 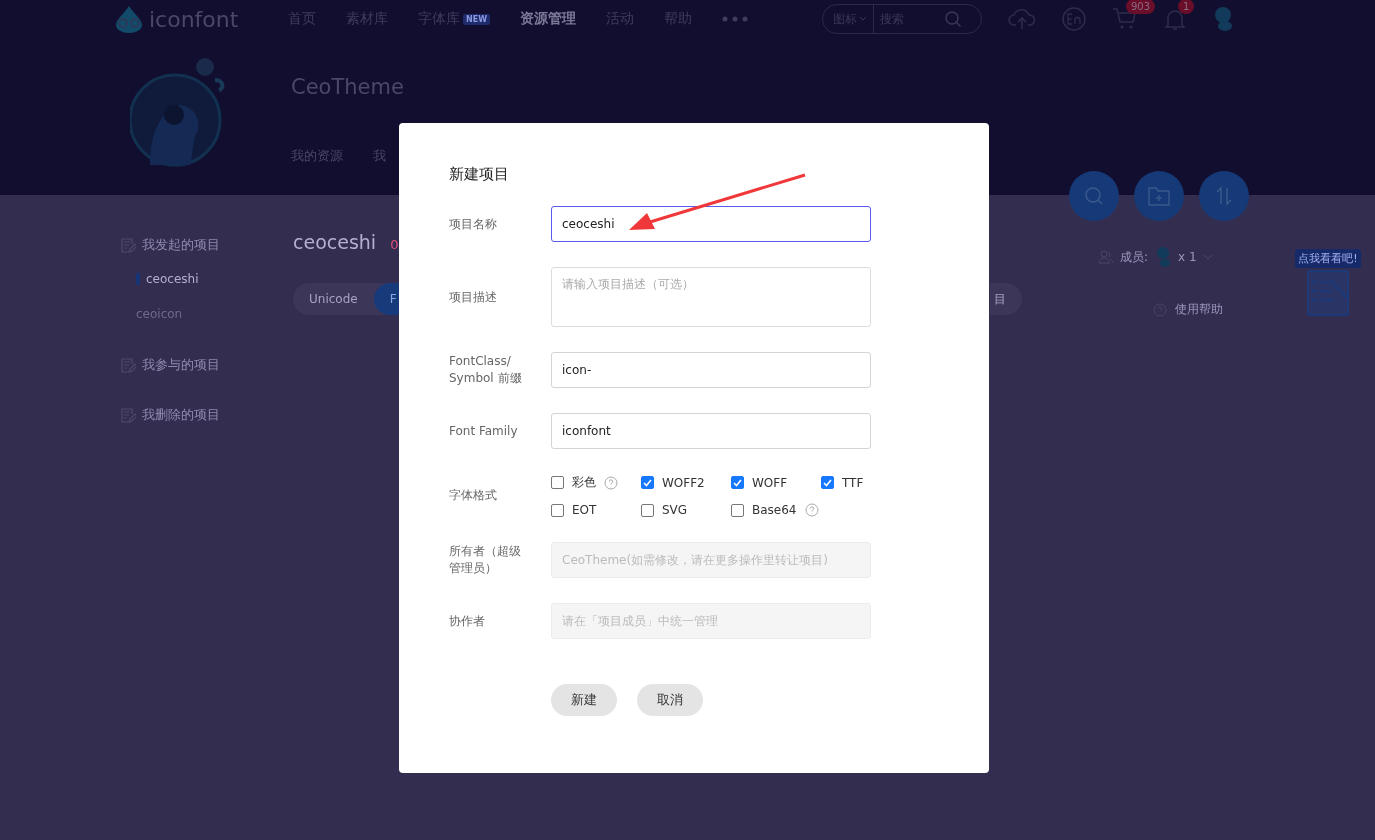 What do you see at coordinates (1223, 19) in the screenshot?
I see `avatar-icon` at bounding box center [1223, 19].